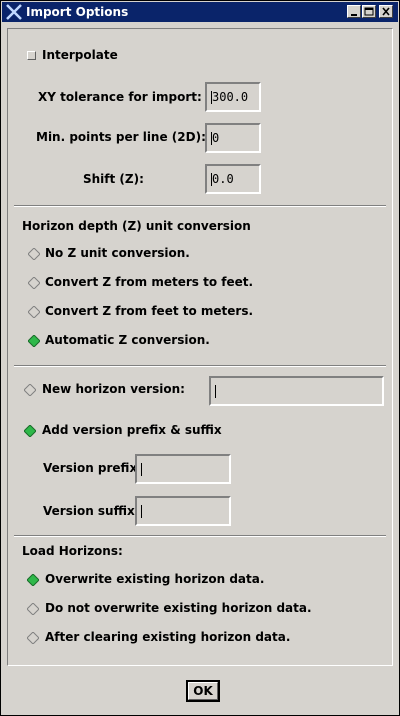 The height and width of the screenshot is (716, 400). What do you see at coordinates (183, 469) in the screenshot?
I see `version-prefix-field` at bounding box center [183, 469].